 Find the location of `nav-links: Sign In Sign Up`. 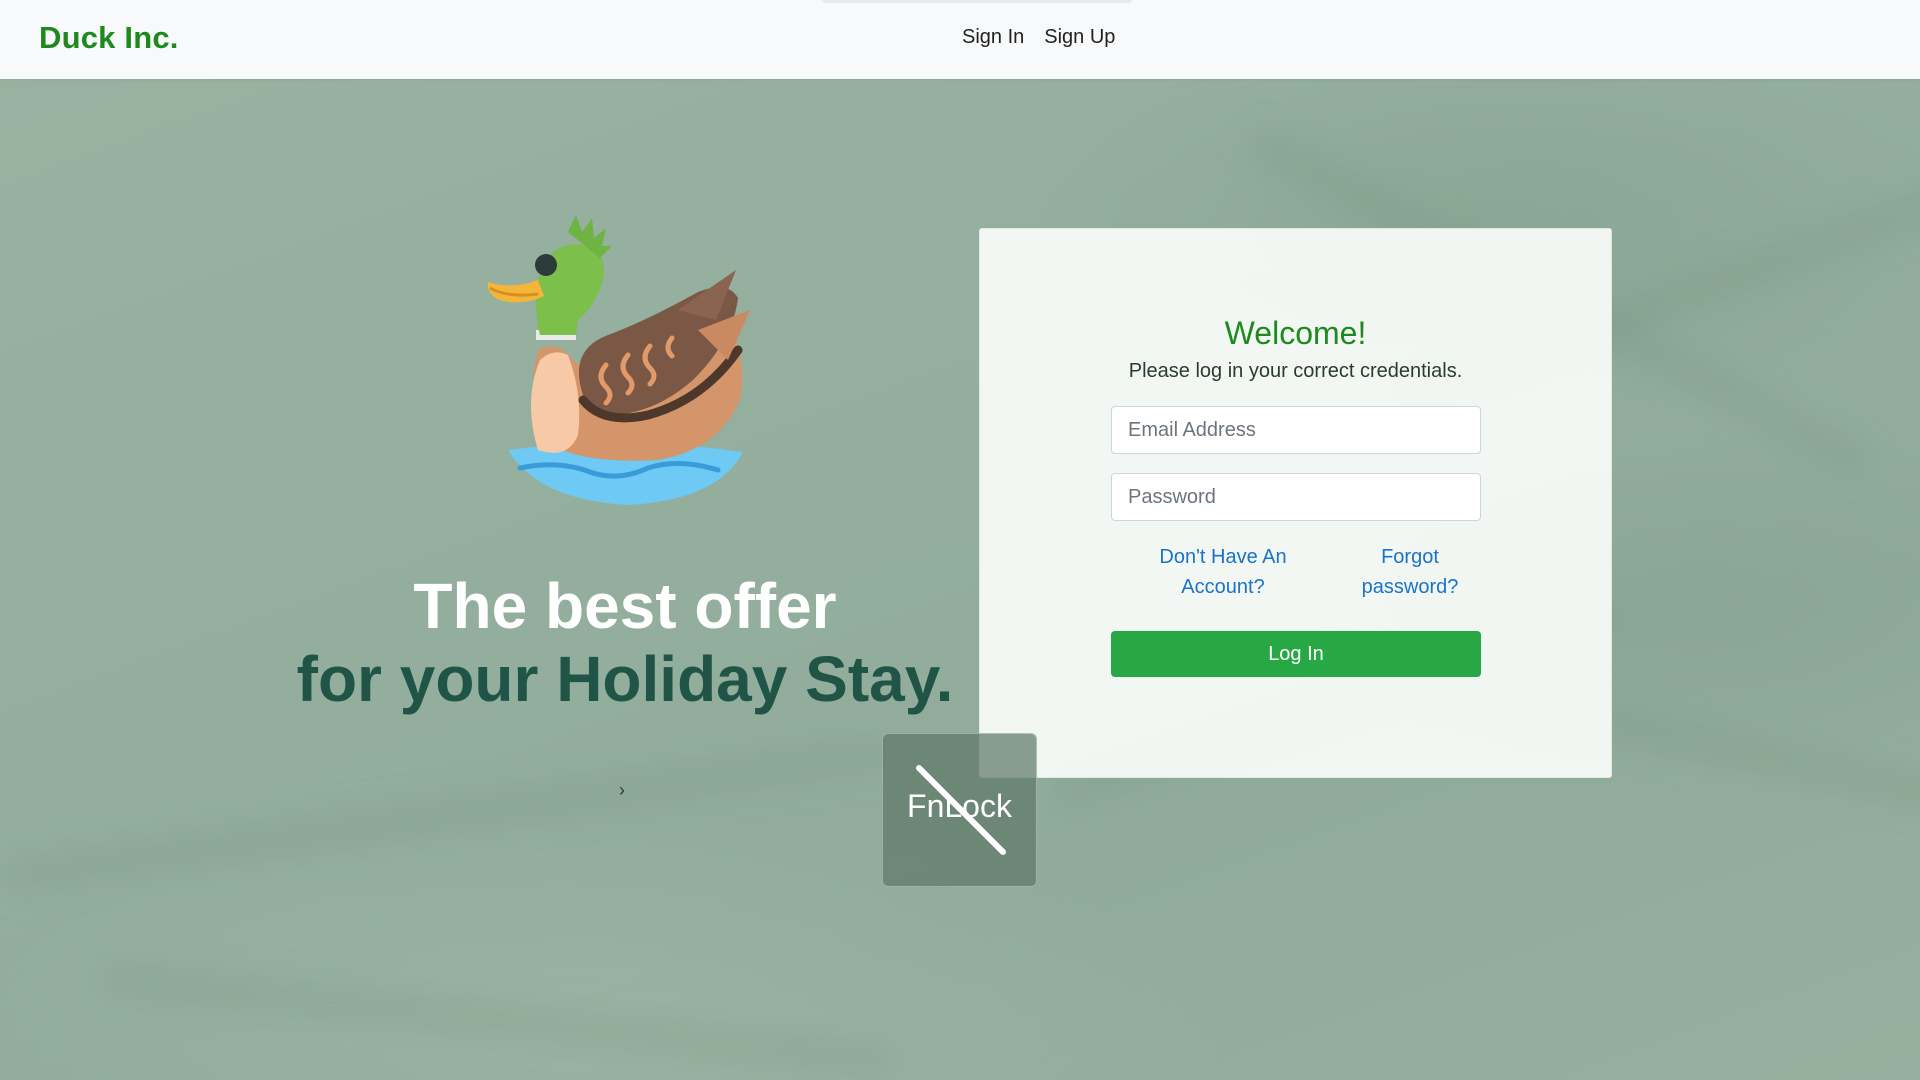

nav-links: Sign In Sign Up is located at coordinates (1038, 37).